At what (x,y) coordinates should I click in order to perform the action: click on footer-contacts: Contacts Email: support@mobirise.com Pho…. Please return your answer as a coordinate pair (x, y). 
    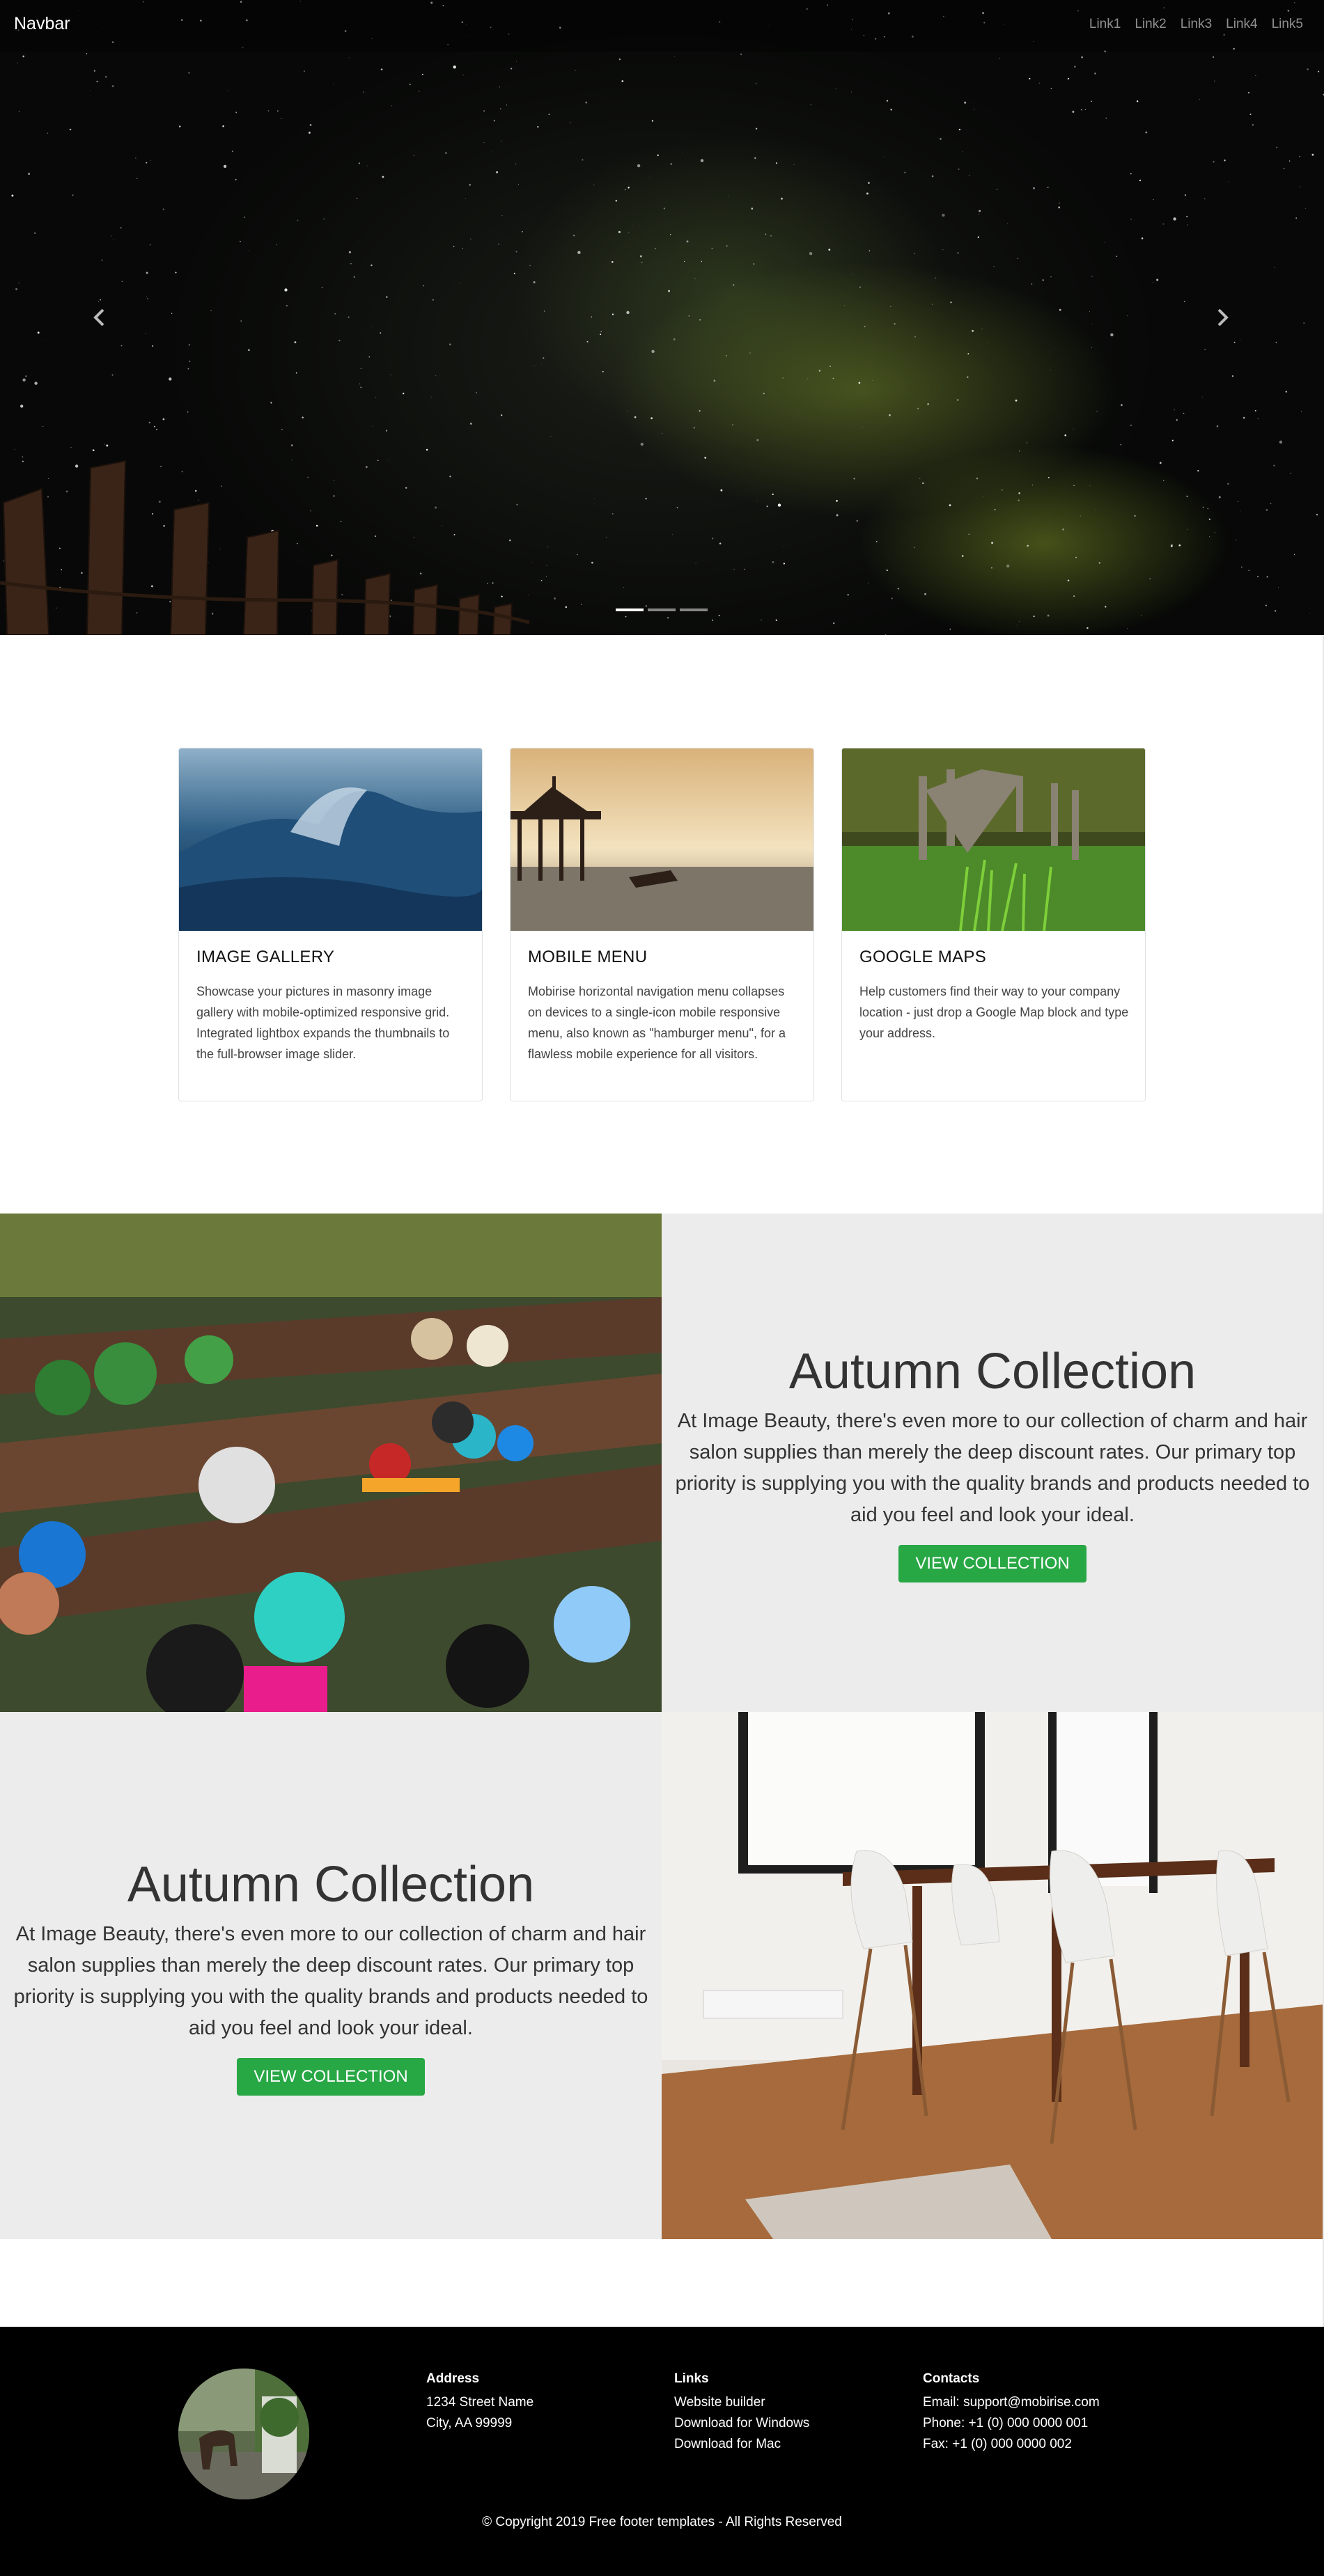
    Looking at the image, I should click on (1011, 2412).